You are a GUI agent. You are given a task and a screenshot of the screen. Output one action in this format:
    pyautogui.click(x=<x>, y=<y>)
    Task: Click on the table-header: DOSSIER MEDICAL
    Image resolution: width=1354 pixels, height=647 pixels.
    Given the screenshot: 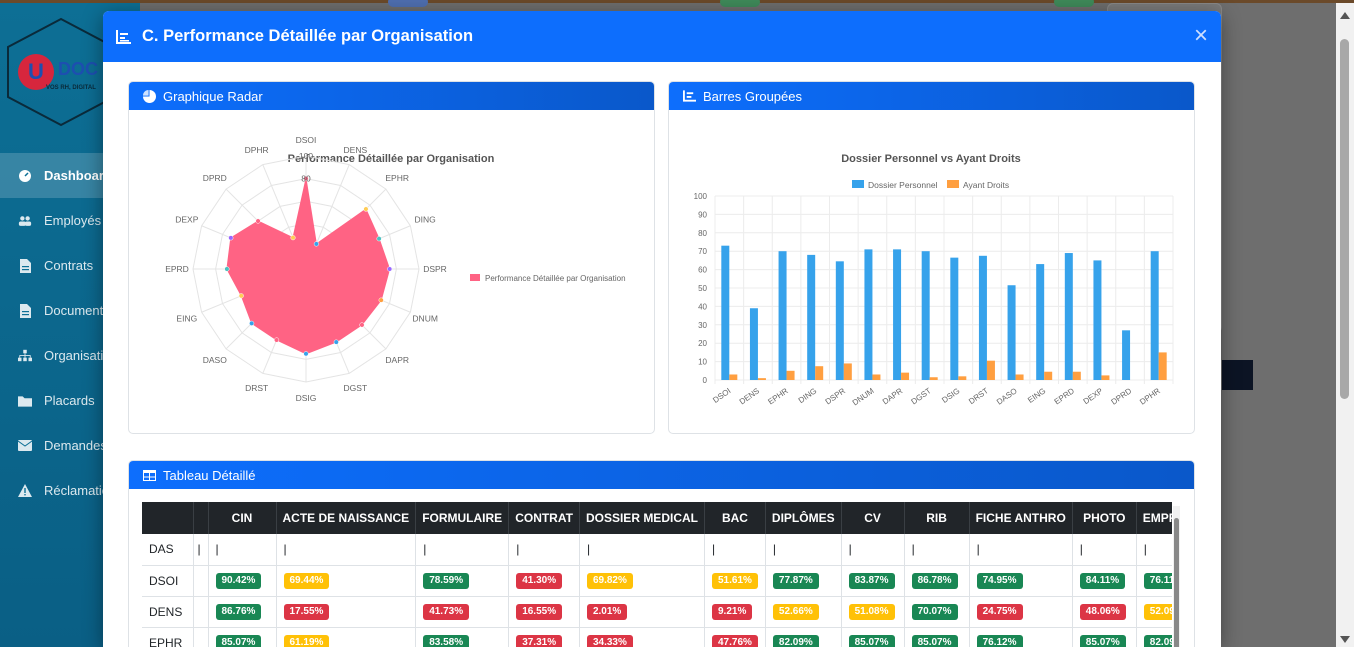 What is the action you would take?
    pyautogui.click(x=642, y=518)
    